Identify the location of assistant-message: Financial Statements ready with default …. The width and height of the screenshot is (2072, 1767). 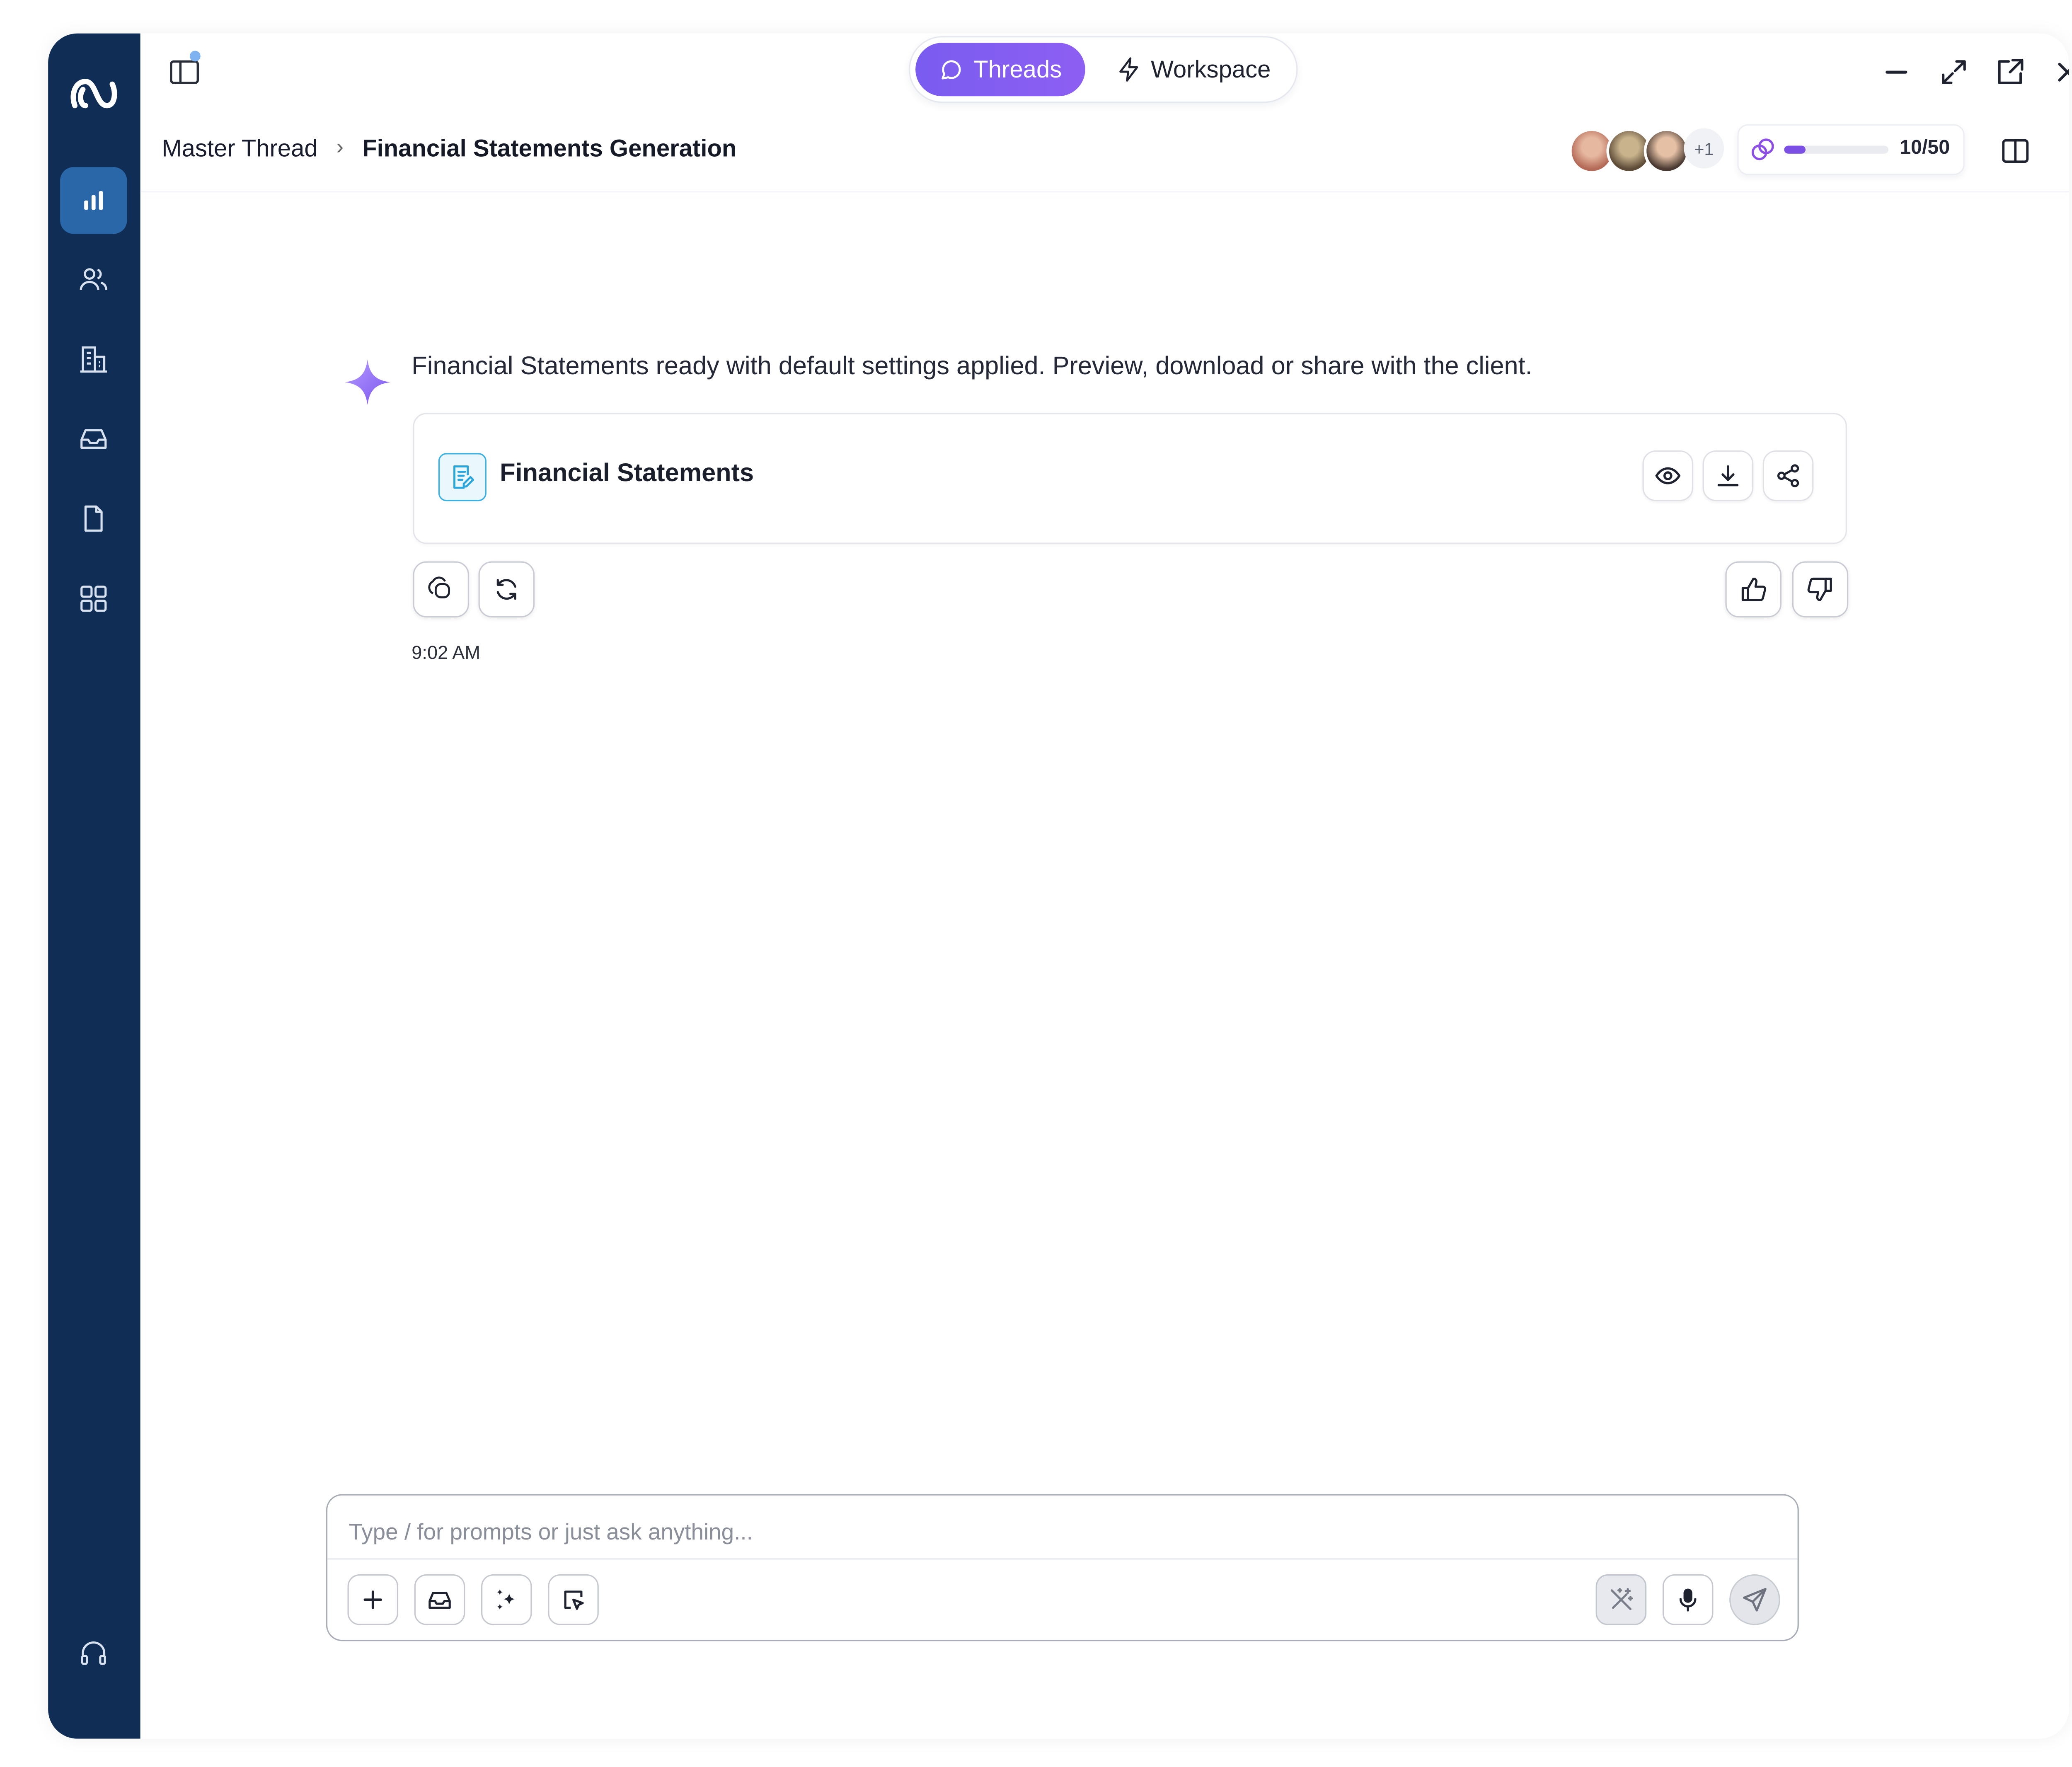
(971, 367).